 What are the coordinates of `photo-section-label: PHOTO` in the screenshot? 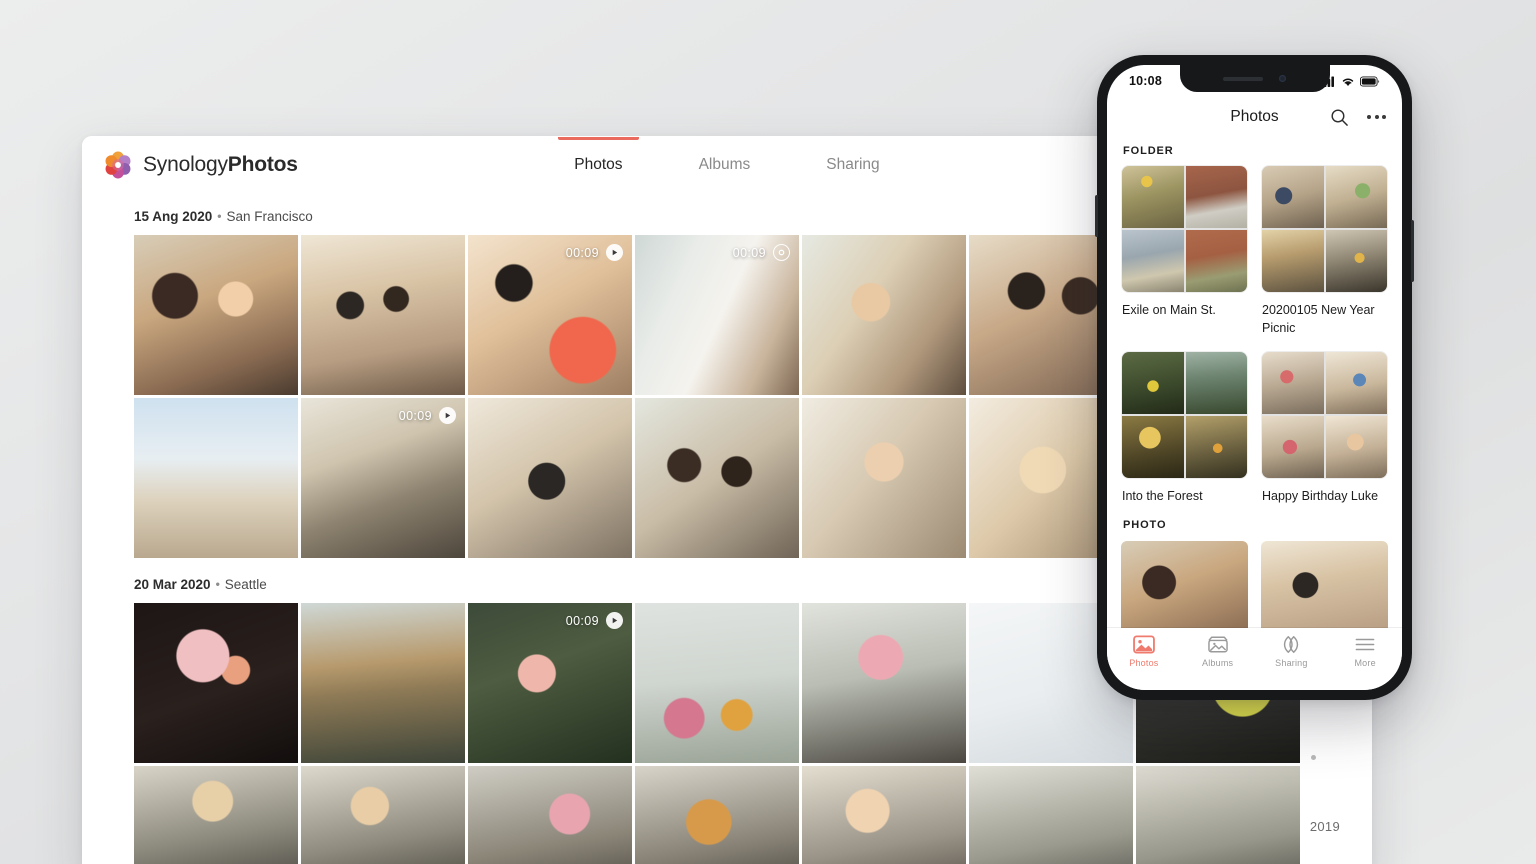 It's located at (1145, 525).